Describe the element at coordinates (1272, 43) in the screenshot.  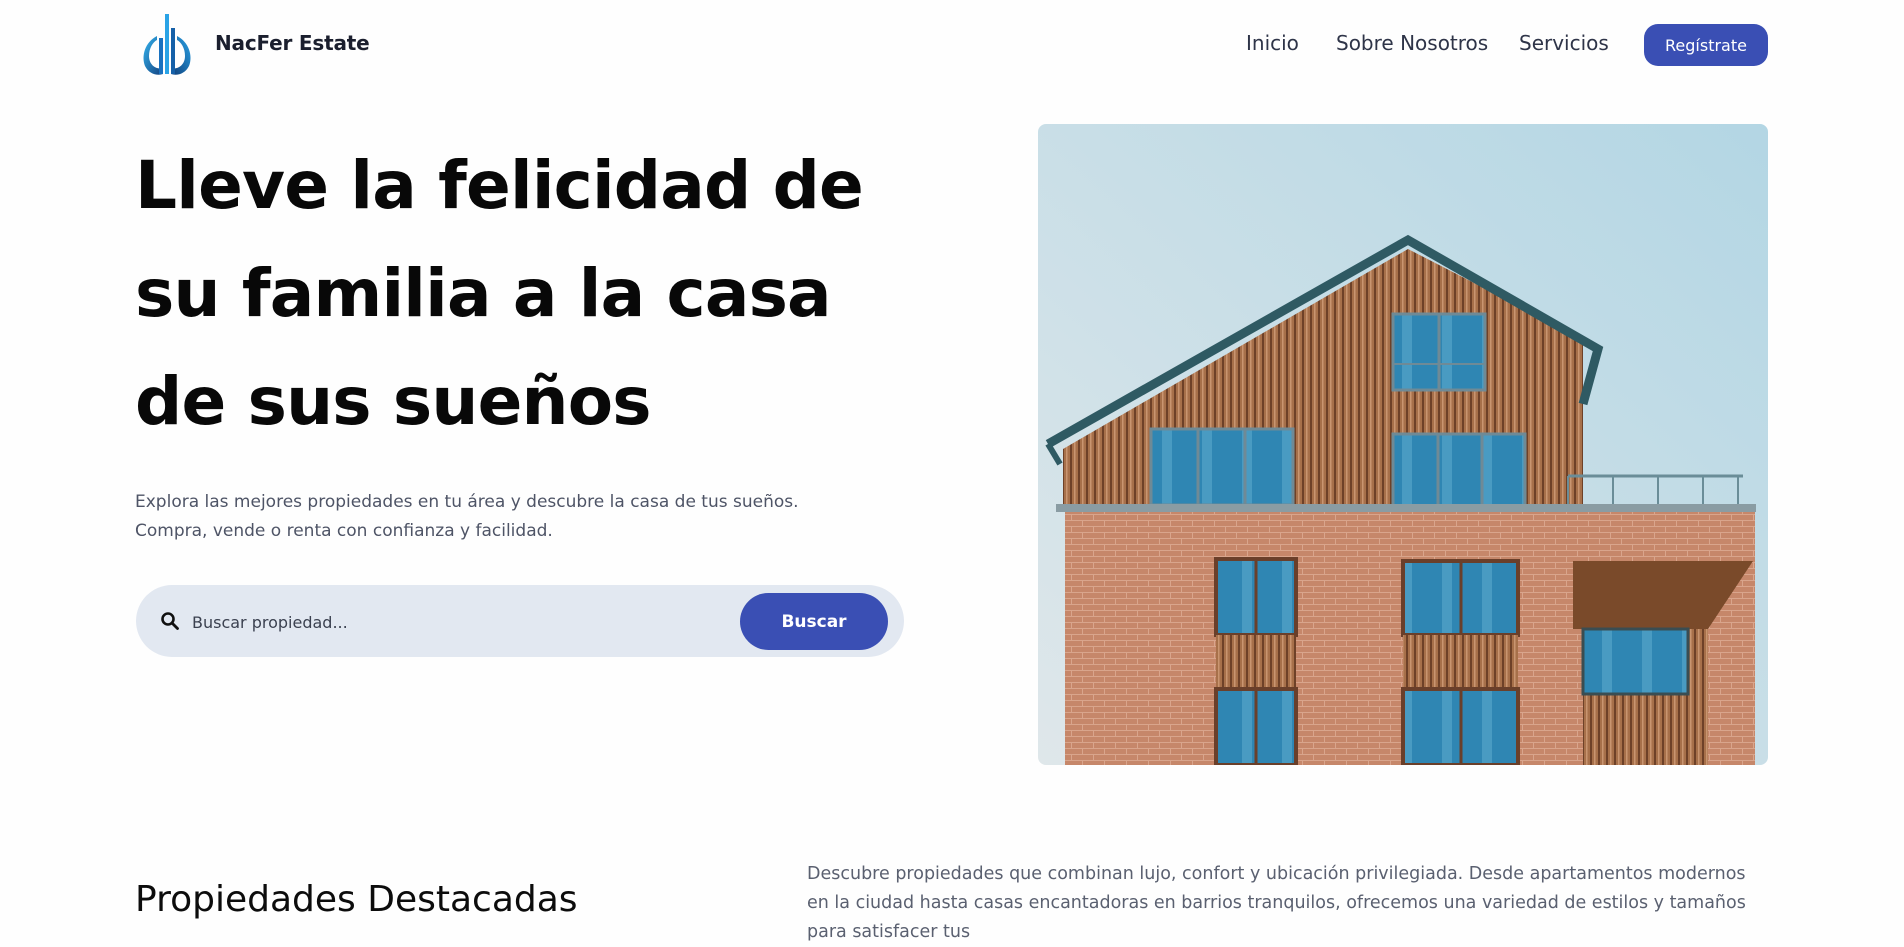
I see `nav-link-inicio: Inicio` at that location.